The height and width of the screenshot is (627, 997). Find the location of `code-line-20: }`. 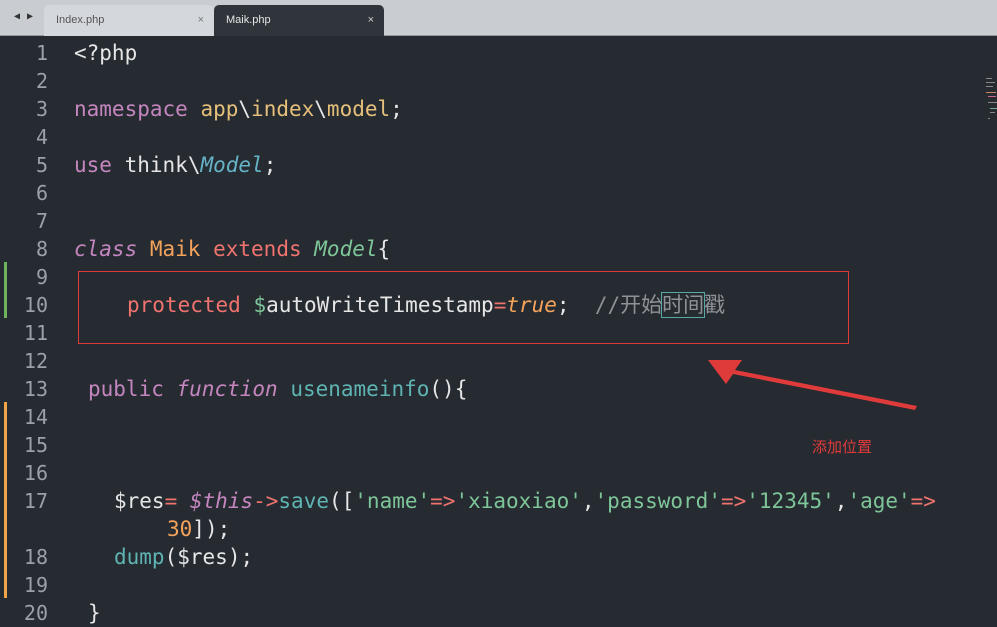

code-line-20: } is located at coordinates (94, 613).